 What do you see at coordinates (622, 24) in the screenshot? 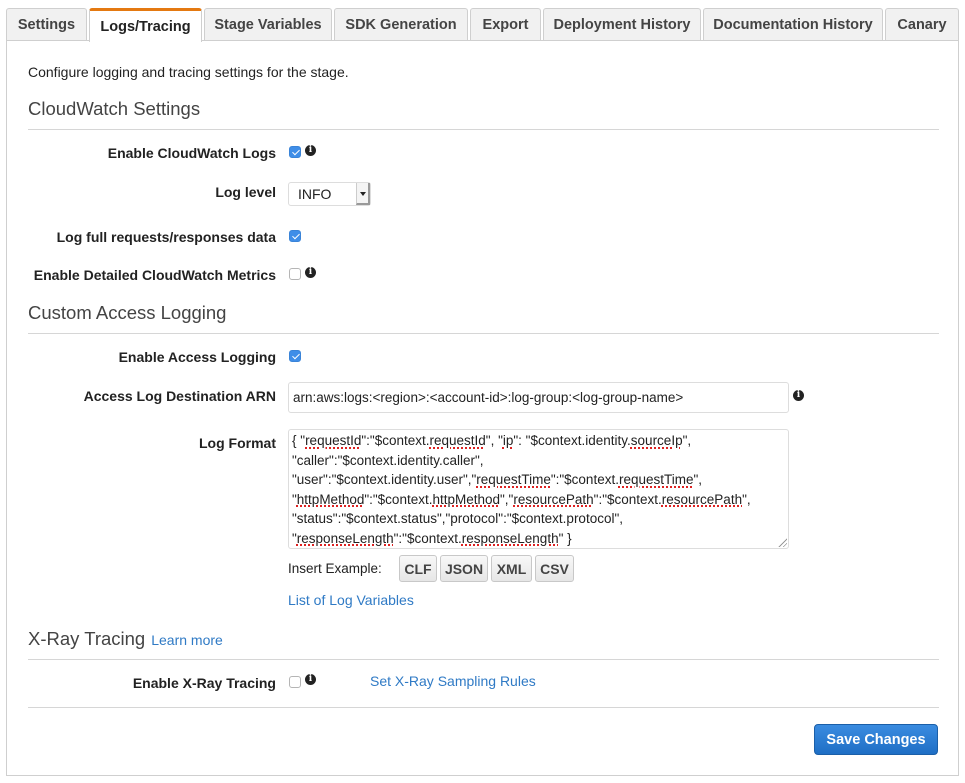
I see `tab-deployment-history: Deployment History` at bounding box center [622, 24].